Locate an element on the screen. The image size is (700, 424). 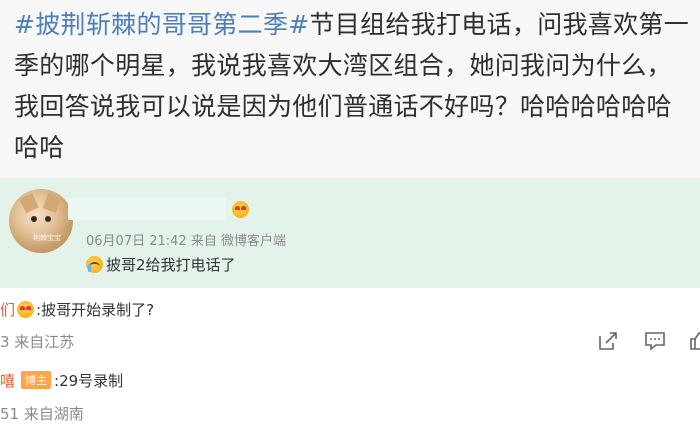
reply-meta: 51 来自湖南 is located at coordinates (42, 414).